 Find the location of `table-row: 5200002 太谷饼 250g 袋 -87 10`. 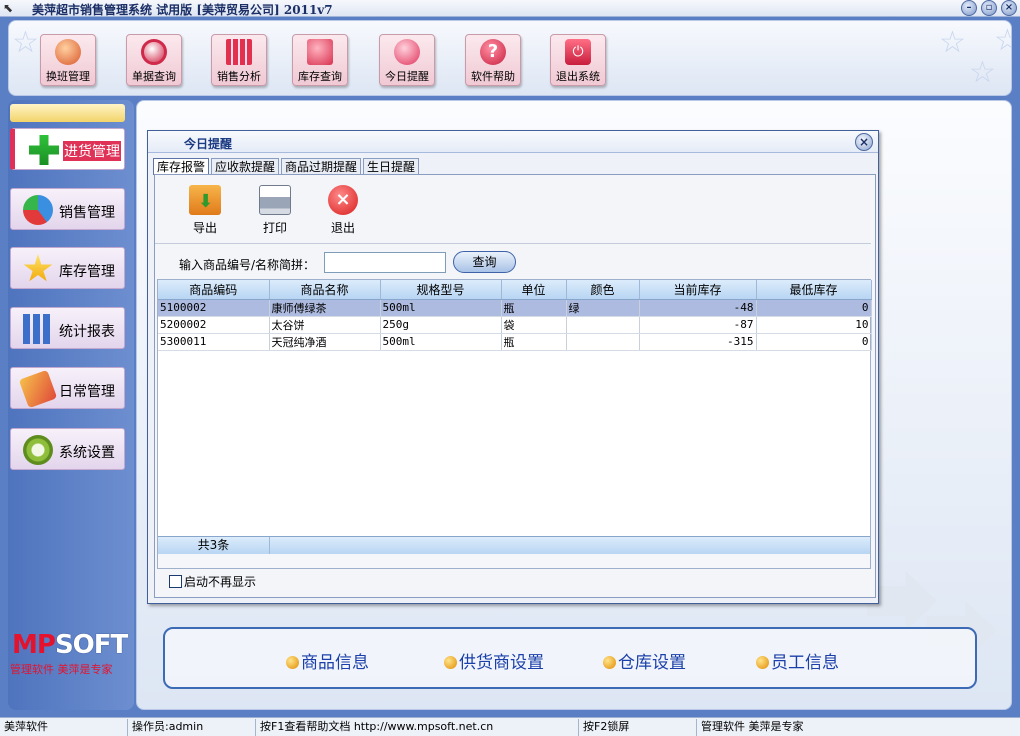

table-row: 5200002 太谷饼 250g 袋 -87 10 is located at coordinates (515, 325).